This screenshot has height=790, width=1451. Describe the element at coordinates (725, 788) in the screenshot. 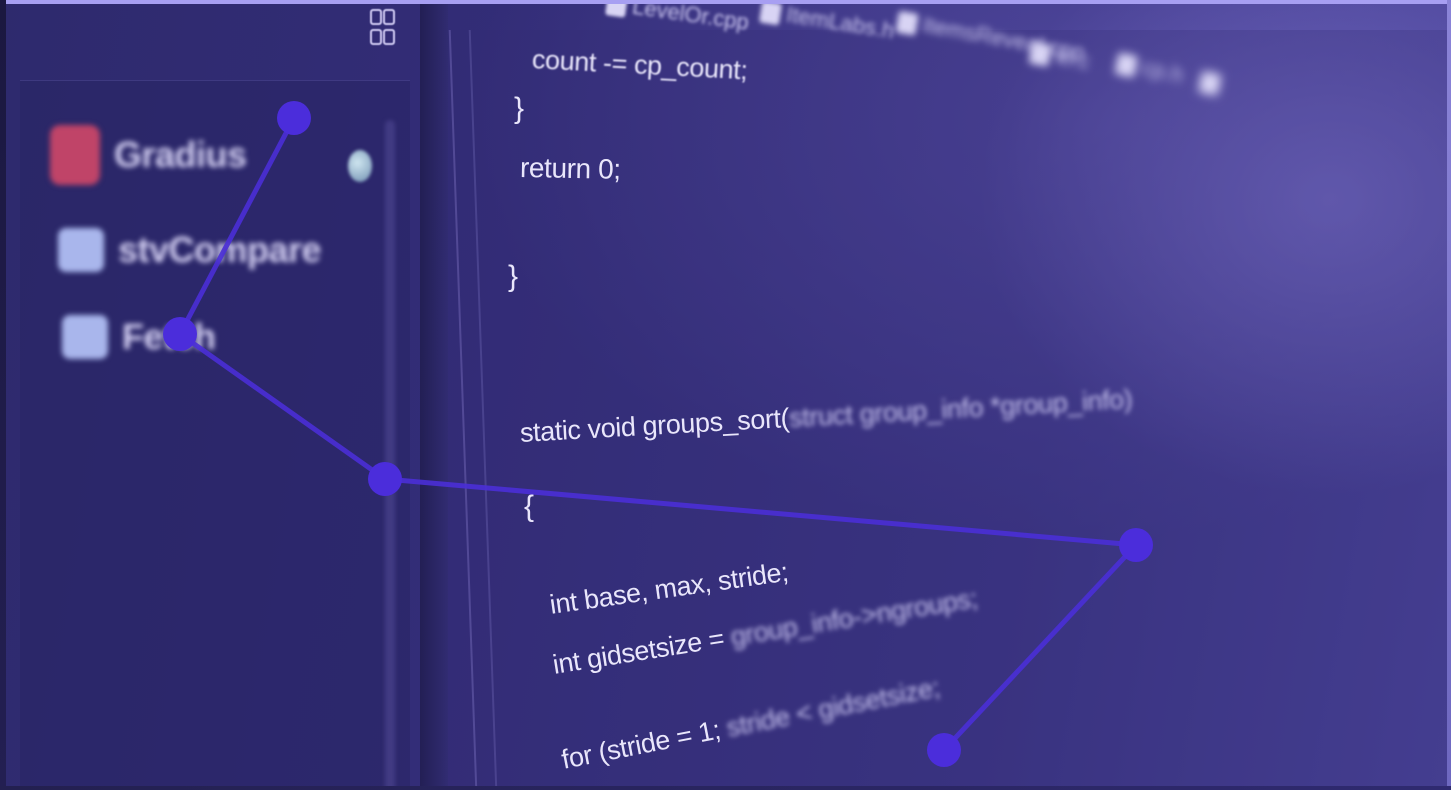

I see `bottom-frame` at that location.